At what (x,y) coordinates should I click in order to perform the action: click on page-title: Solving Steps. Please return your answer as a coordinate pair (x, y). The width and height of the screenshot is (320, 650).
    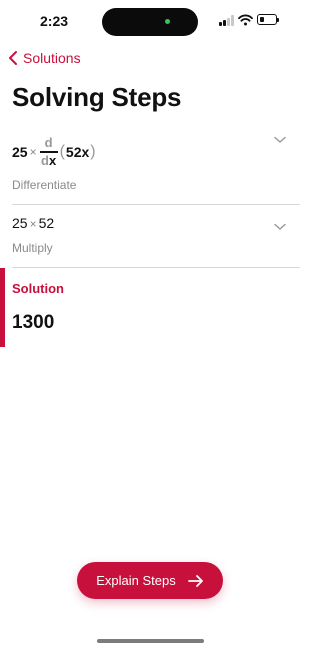
    Looking at the image, I should click on (97, 97).